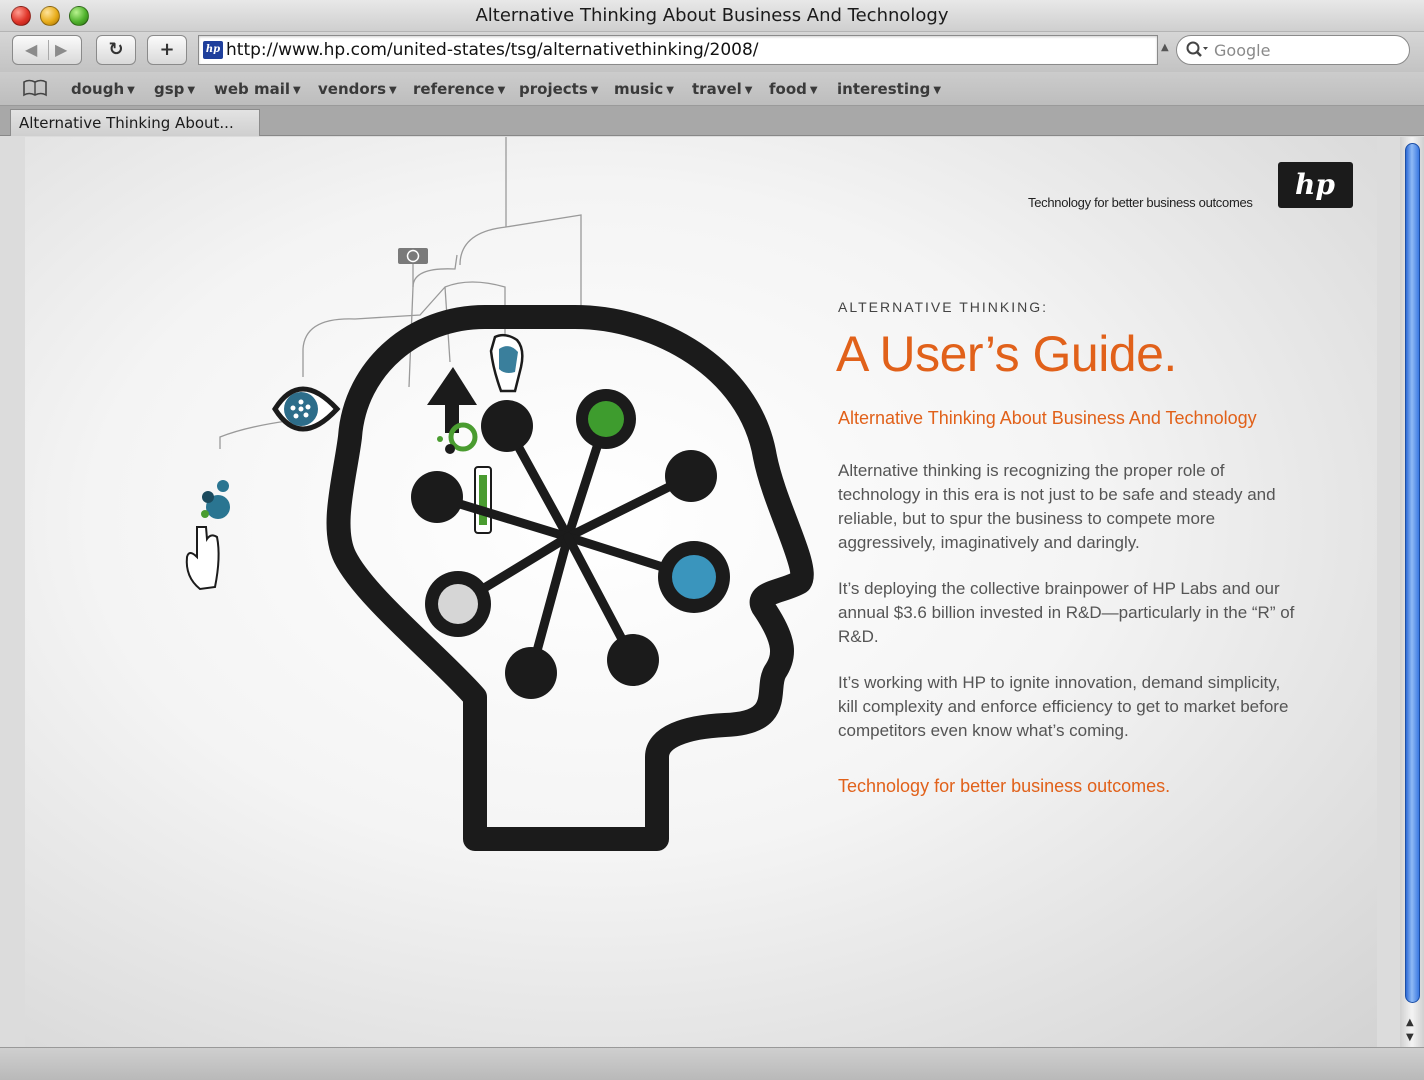  What do you see at coordinates (644, 89) in the screenshot?
I see `bookmark-music: music ▼` at bounding box center [644, 89].